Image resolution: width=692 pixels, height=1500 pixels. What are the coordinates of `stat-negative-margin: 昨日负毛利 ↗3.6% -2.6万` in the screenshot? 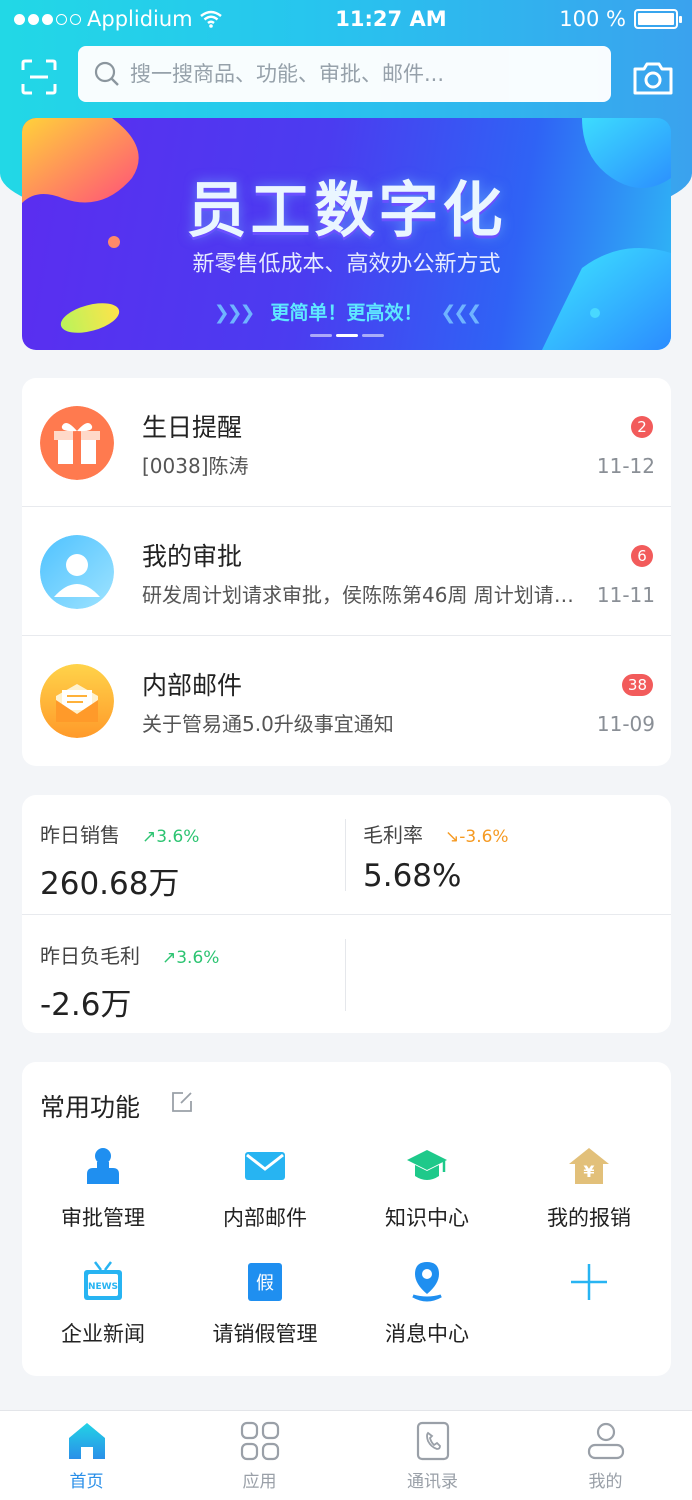 It's located at (129, 982).